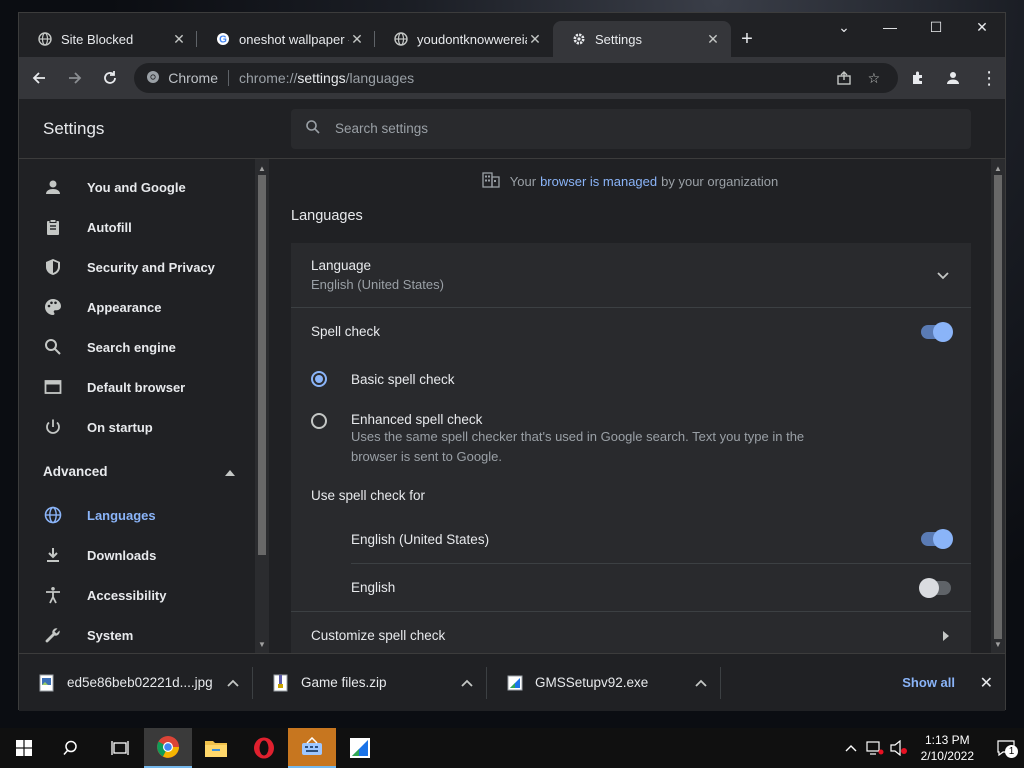  Describe the element at coordinates (137, 307) in the screenshot. I see `sidebar-item-appearance: Appearance` at that location.